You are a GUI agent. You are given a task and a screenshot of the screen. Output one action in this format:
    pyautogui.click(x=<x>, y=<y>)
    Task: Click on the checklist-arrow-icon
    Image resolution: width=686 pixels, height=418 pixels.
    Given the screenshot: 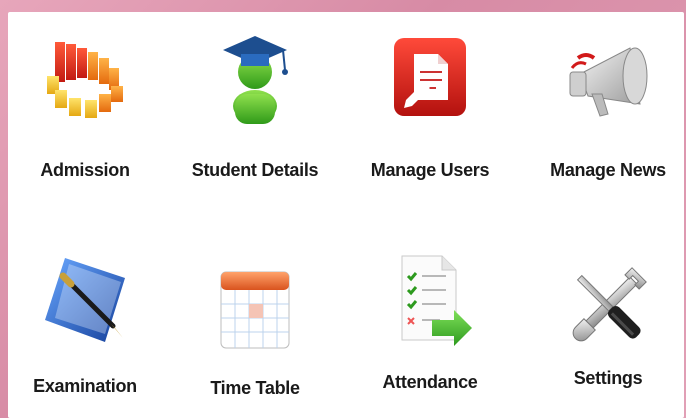 What is the action you would take?
    pyautogui.click(x=430, y=300)
    